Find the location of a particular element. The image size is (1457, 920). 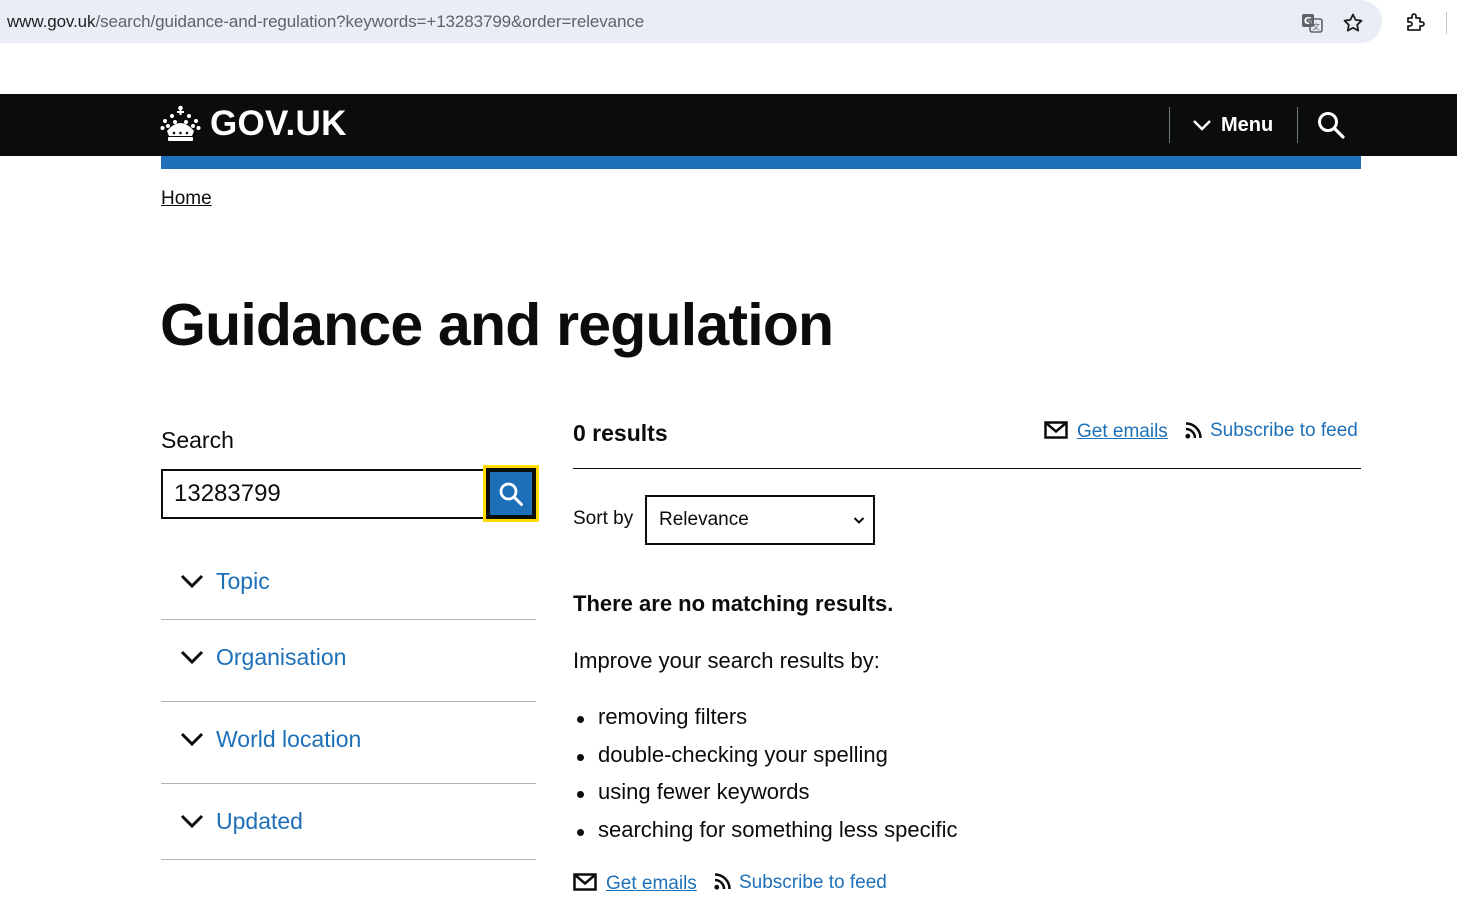

header-search-button is located at coordinates (1331, 125).